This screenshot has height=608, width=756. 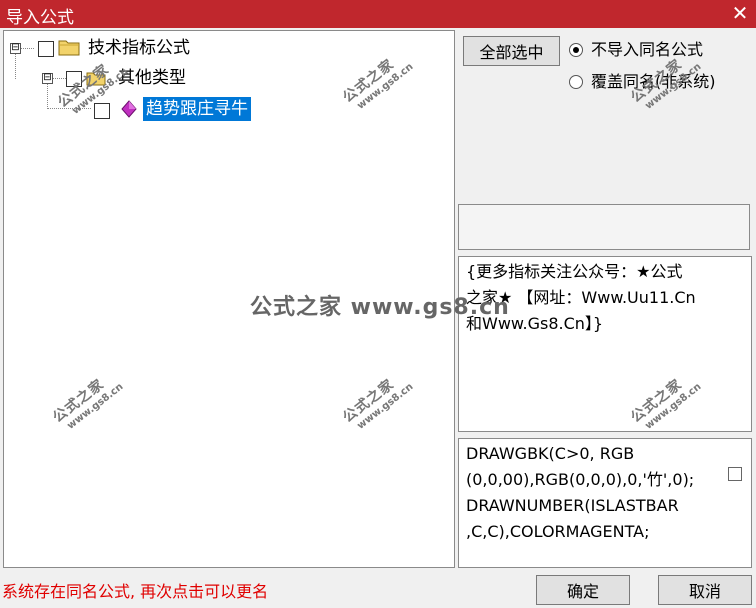 What do you see at coordinates (135, 591) in the screenshot?
I see `status-message: 系统存在同名公式, 再次点击可以更名` at bounding box center [135, 591].